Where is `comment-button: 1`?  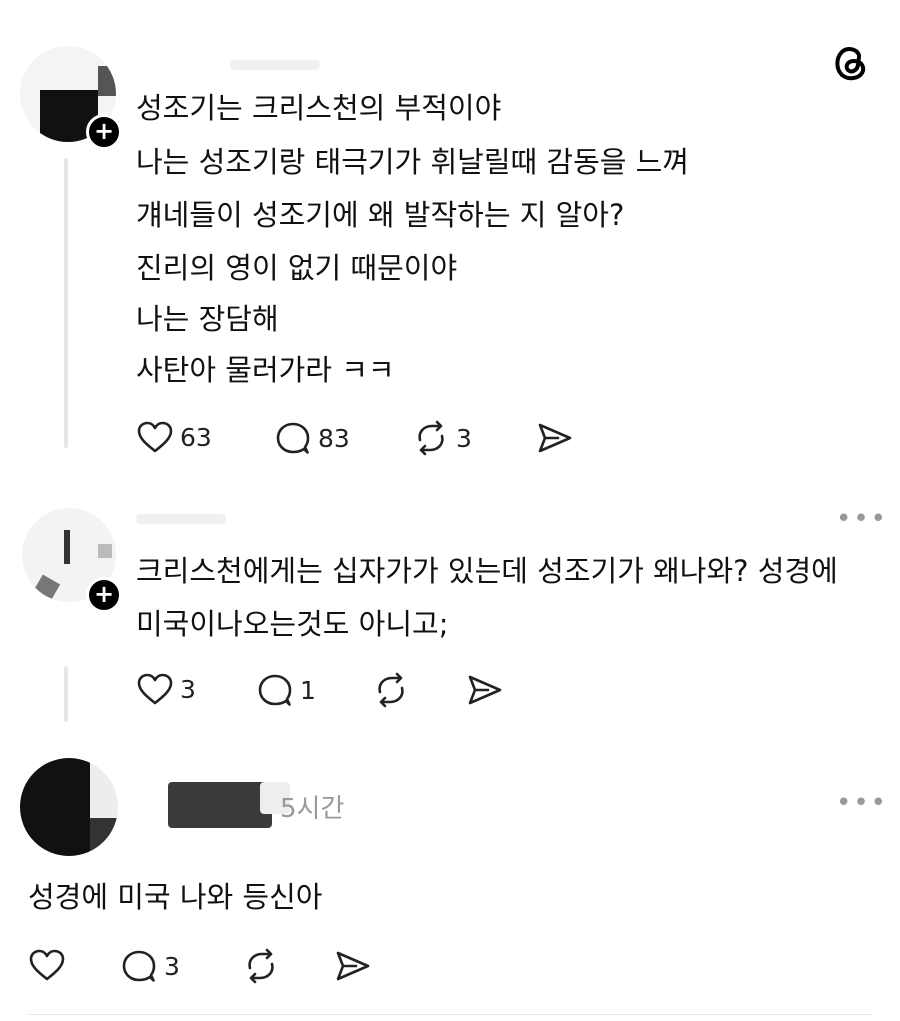 comment-button: 1 is located at coordinates (286, 690).